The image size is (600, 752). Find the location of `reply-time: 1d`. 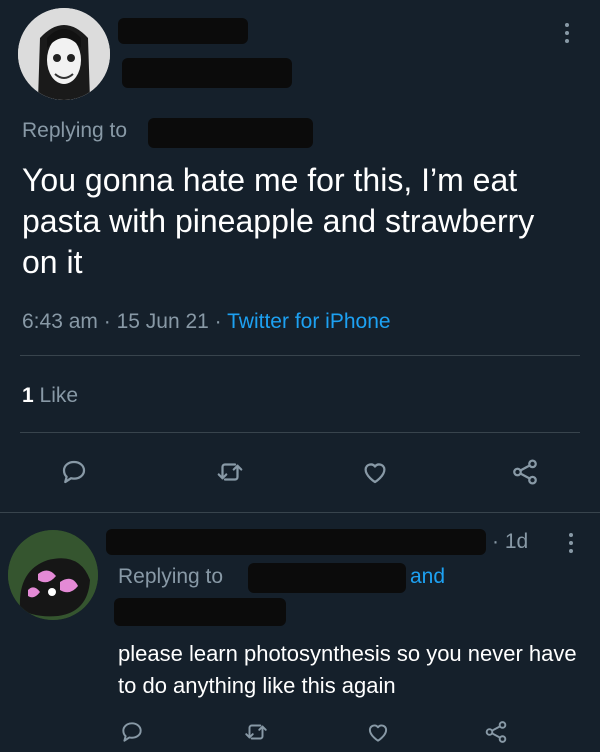

reply-time: 1d is located at coordinates (516, 541).